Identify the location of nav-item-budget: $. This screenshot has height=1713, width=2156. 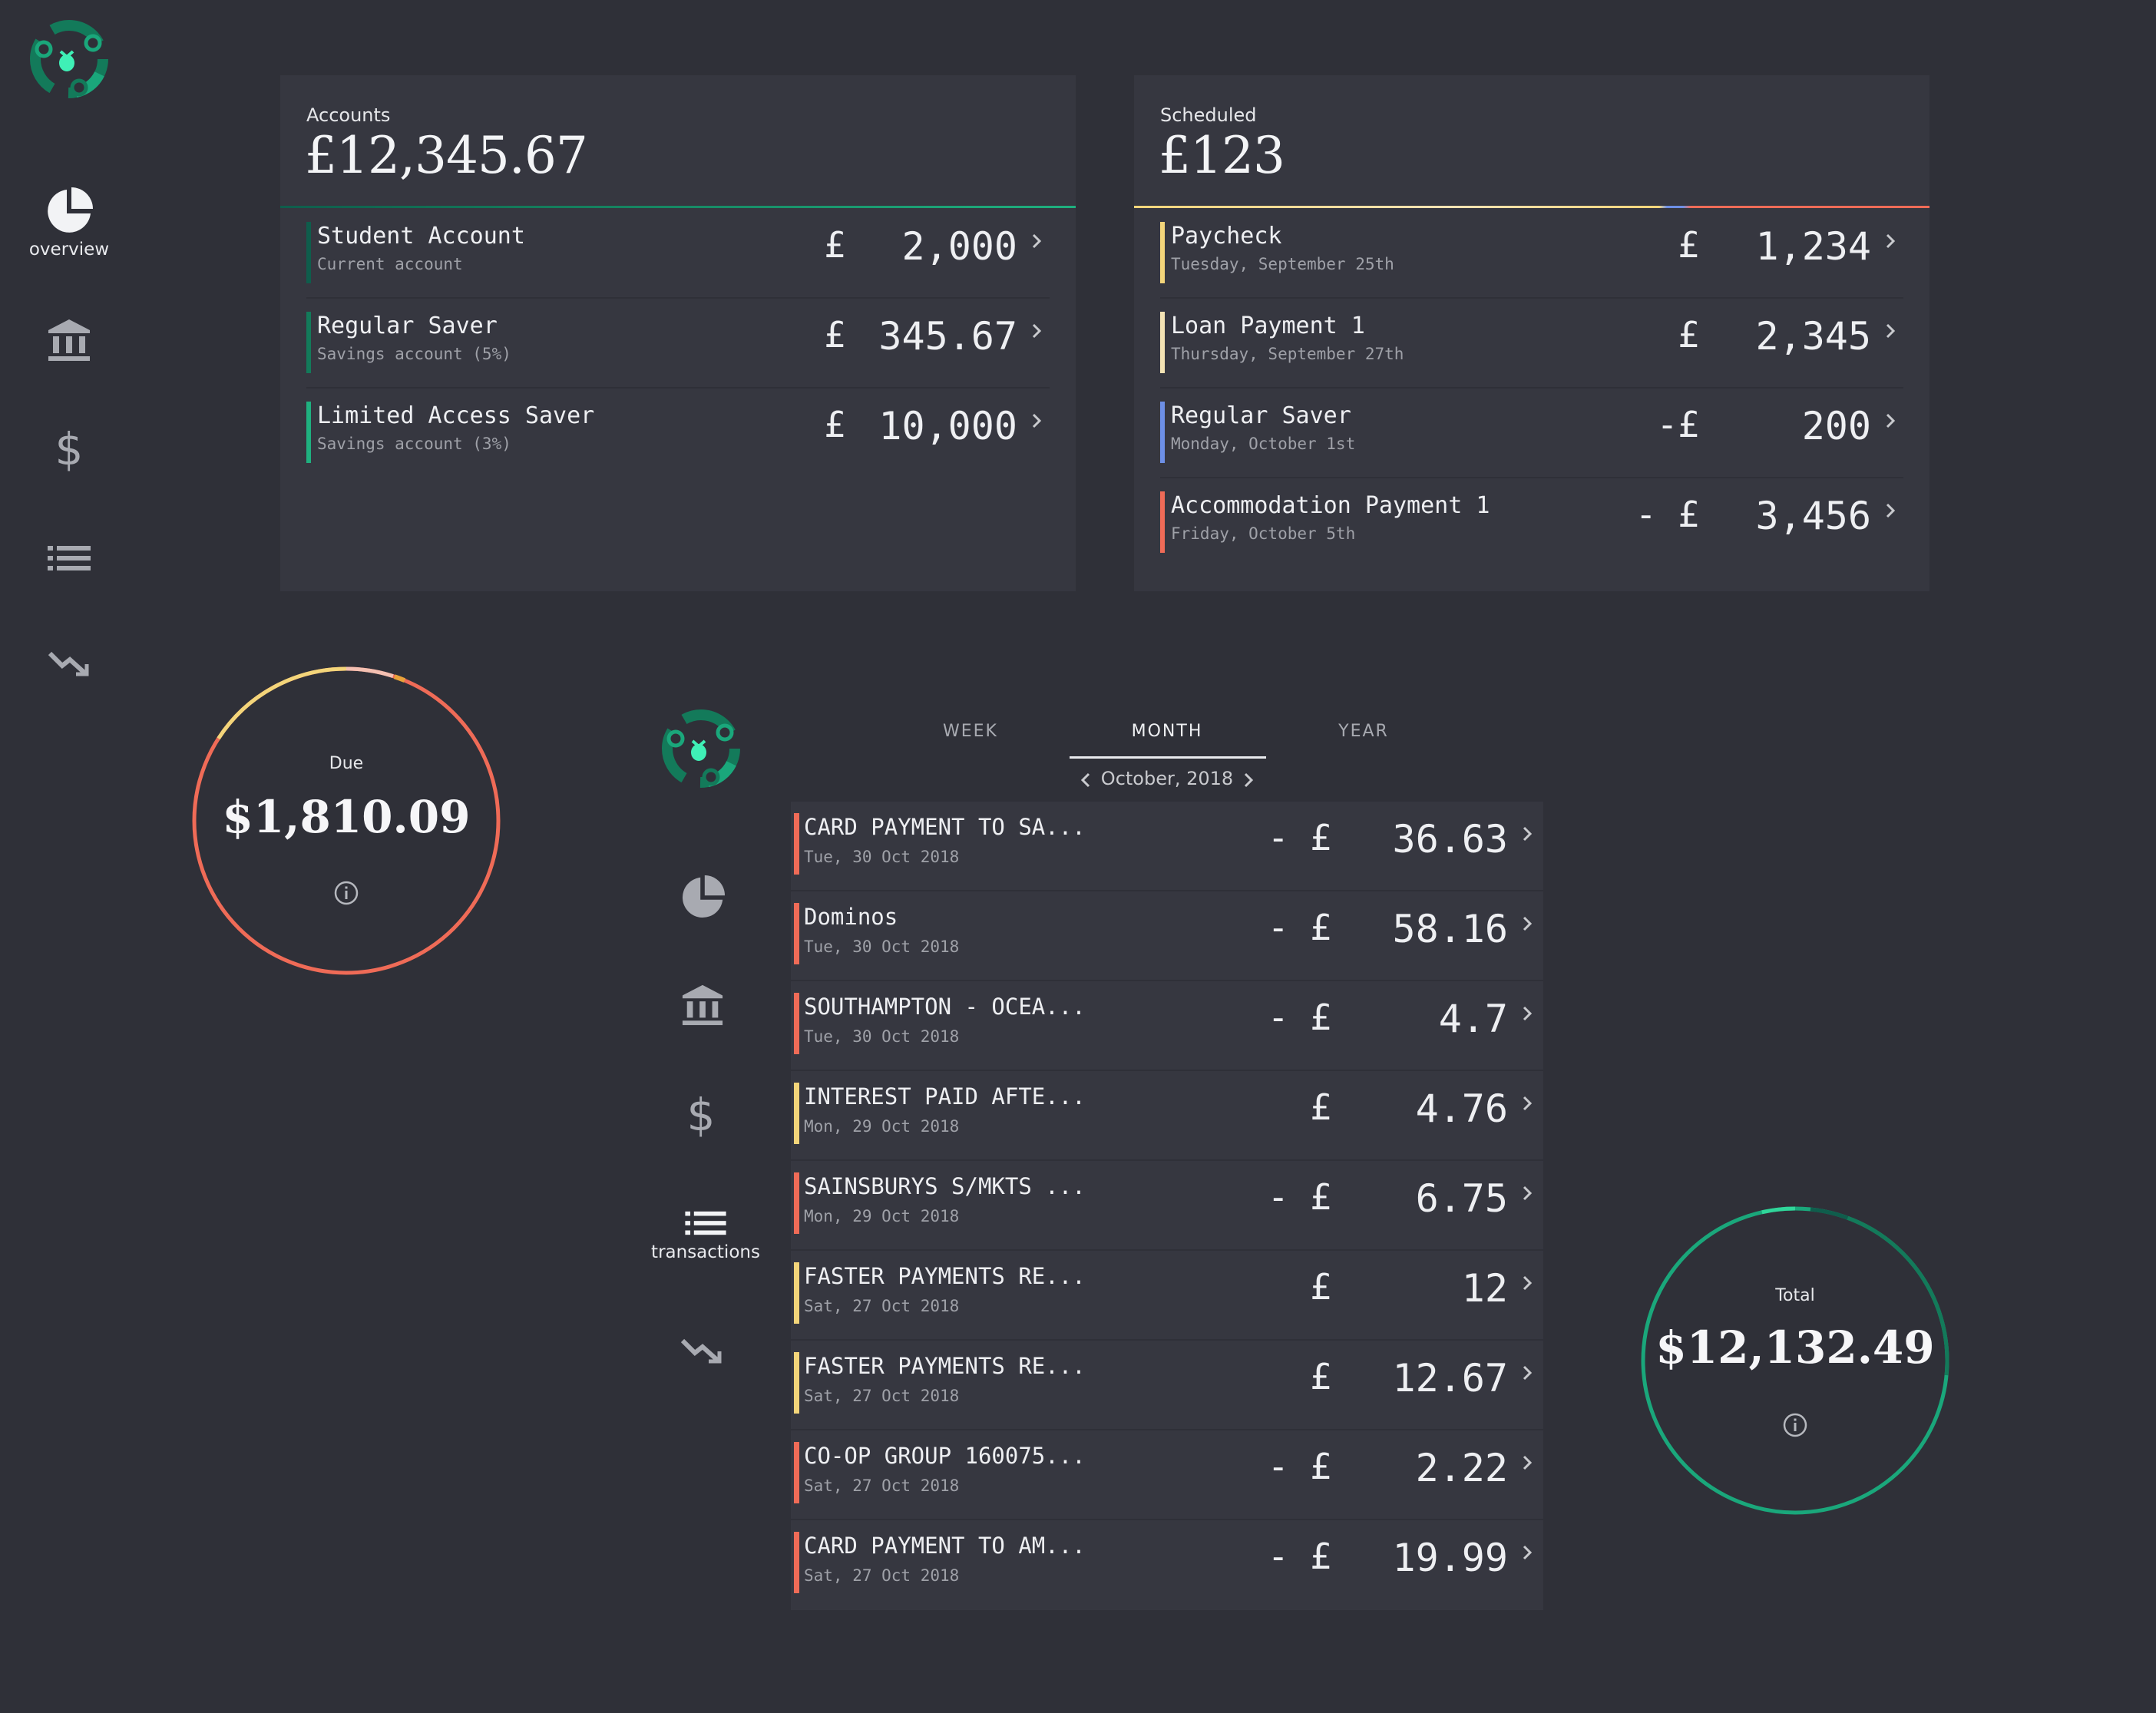
(69, 448).